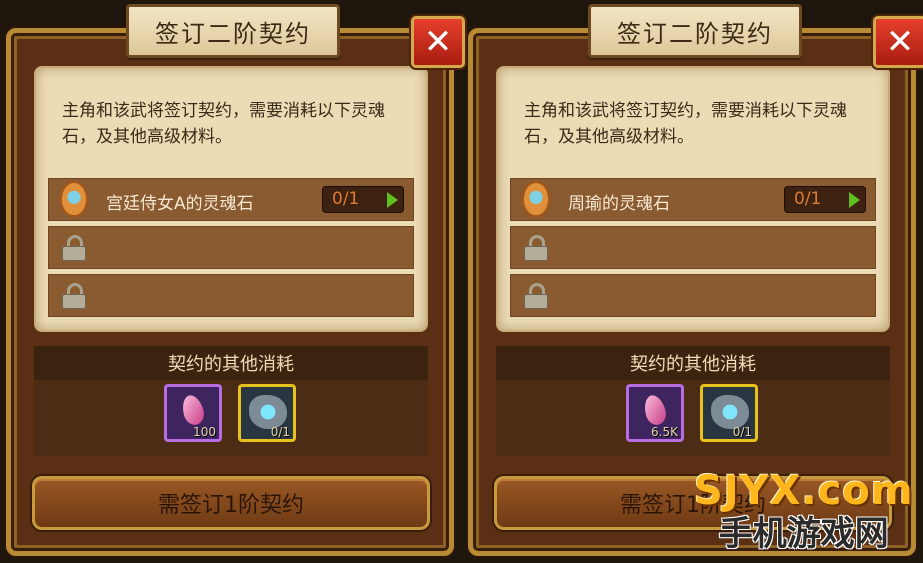  I want to click on soul-stone-row: 周瑜的灵魂石 0/1, so click(693, 199).